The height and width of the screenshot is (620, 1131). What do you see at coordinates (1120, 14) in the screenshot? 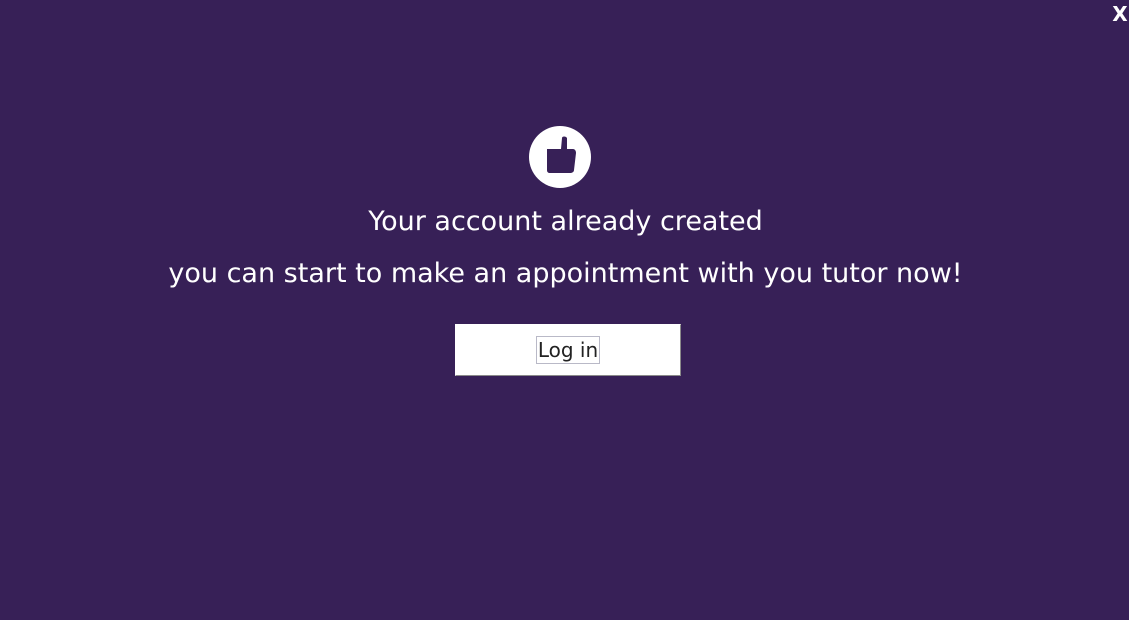
I see `close-button: X` at bounding box center [1120, 14].